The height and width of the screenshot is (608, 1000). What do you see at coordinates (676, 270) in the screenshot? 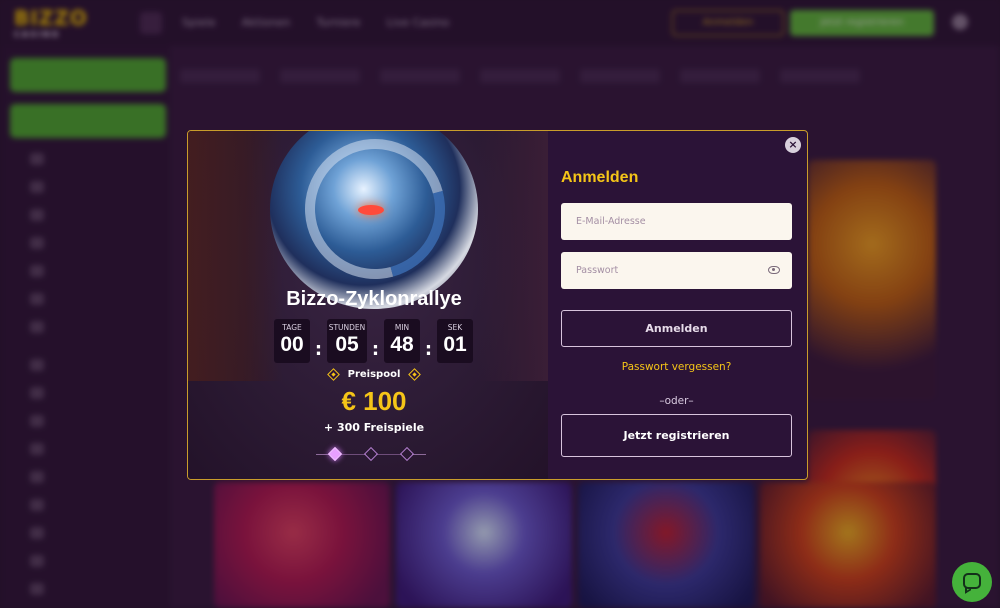
I see `password-field` at bounding box center [676, 270].